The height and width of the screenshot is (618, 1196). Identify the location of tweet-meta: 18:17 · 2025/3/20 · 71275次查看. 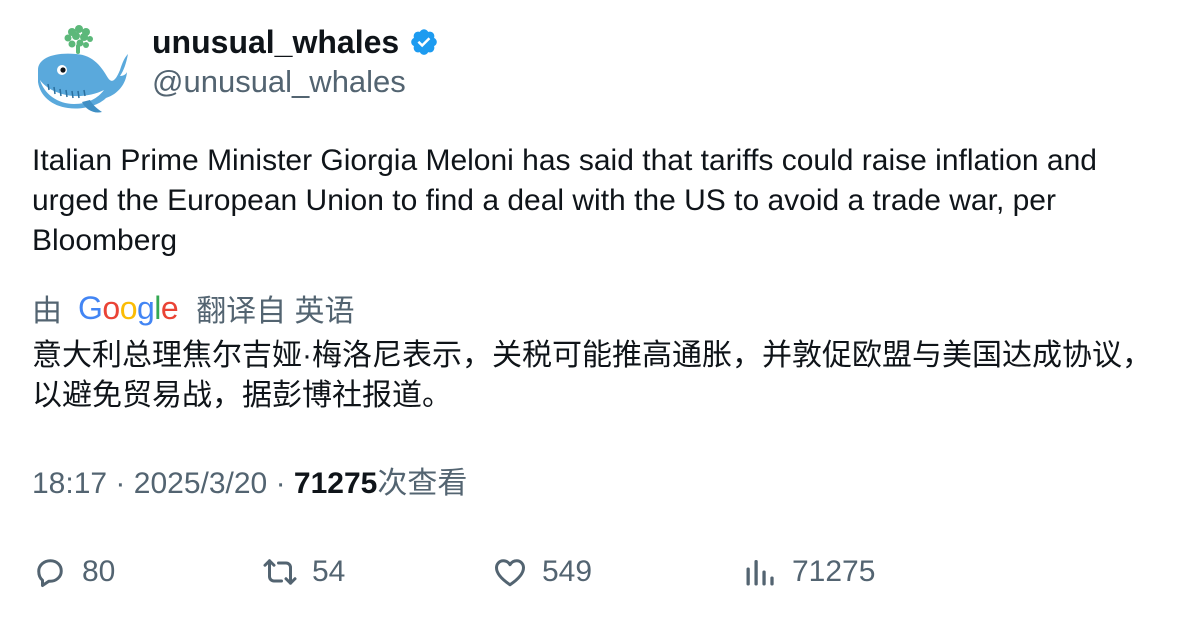
(249, 484).